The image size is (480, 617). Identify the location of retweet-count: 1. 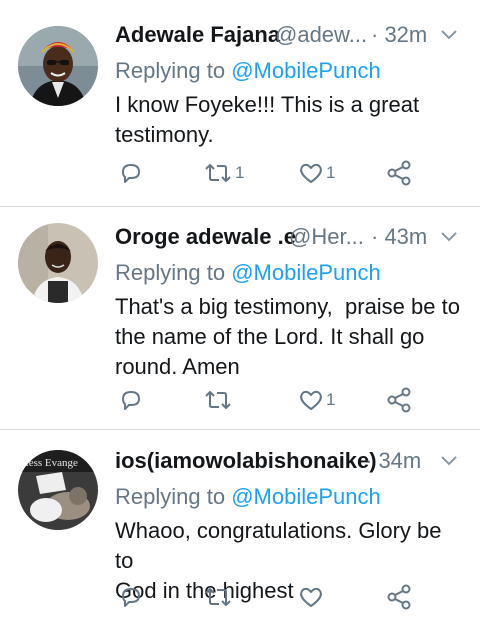
(240, 172).